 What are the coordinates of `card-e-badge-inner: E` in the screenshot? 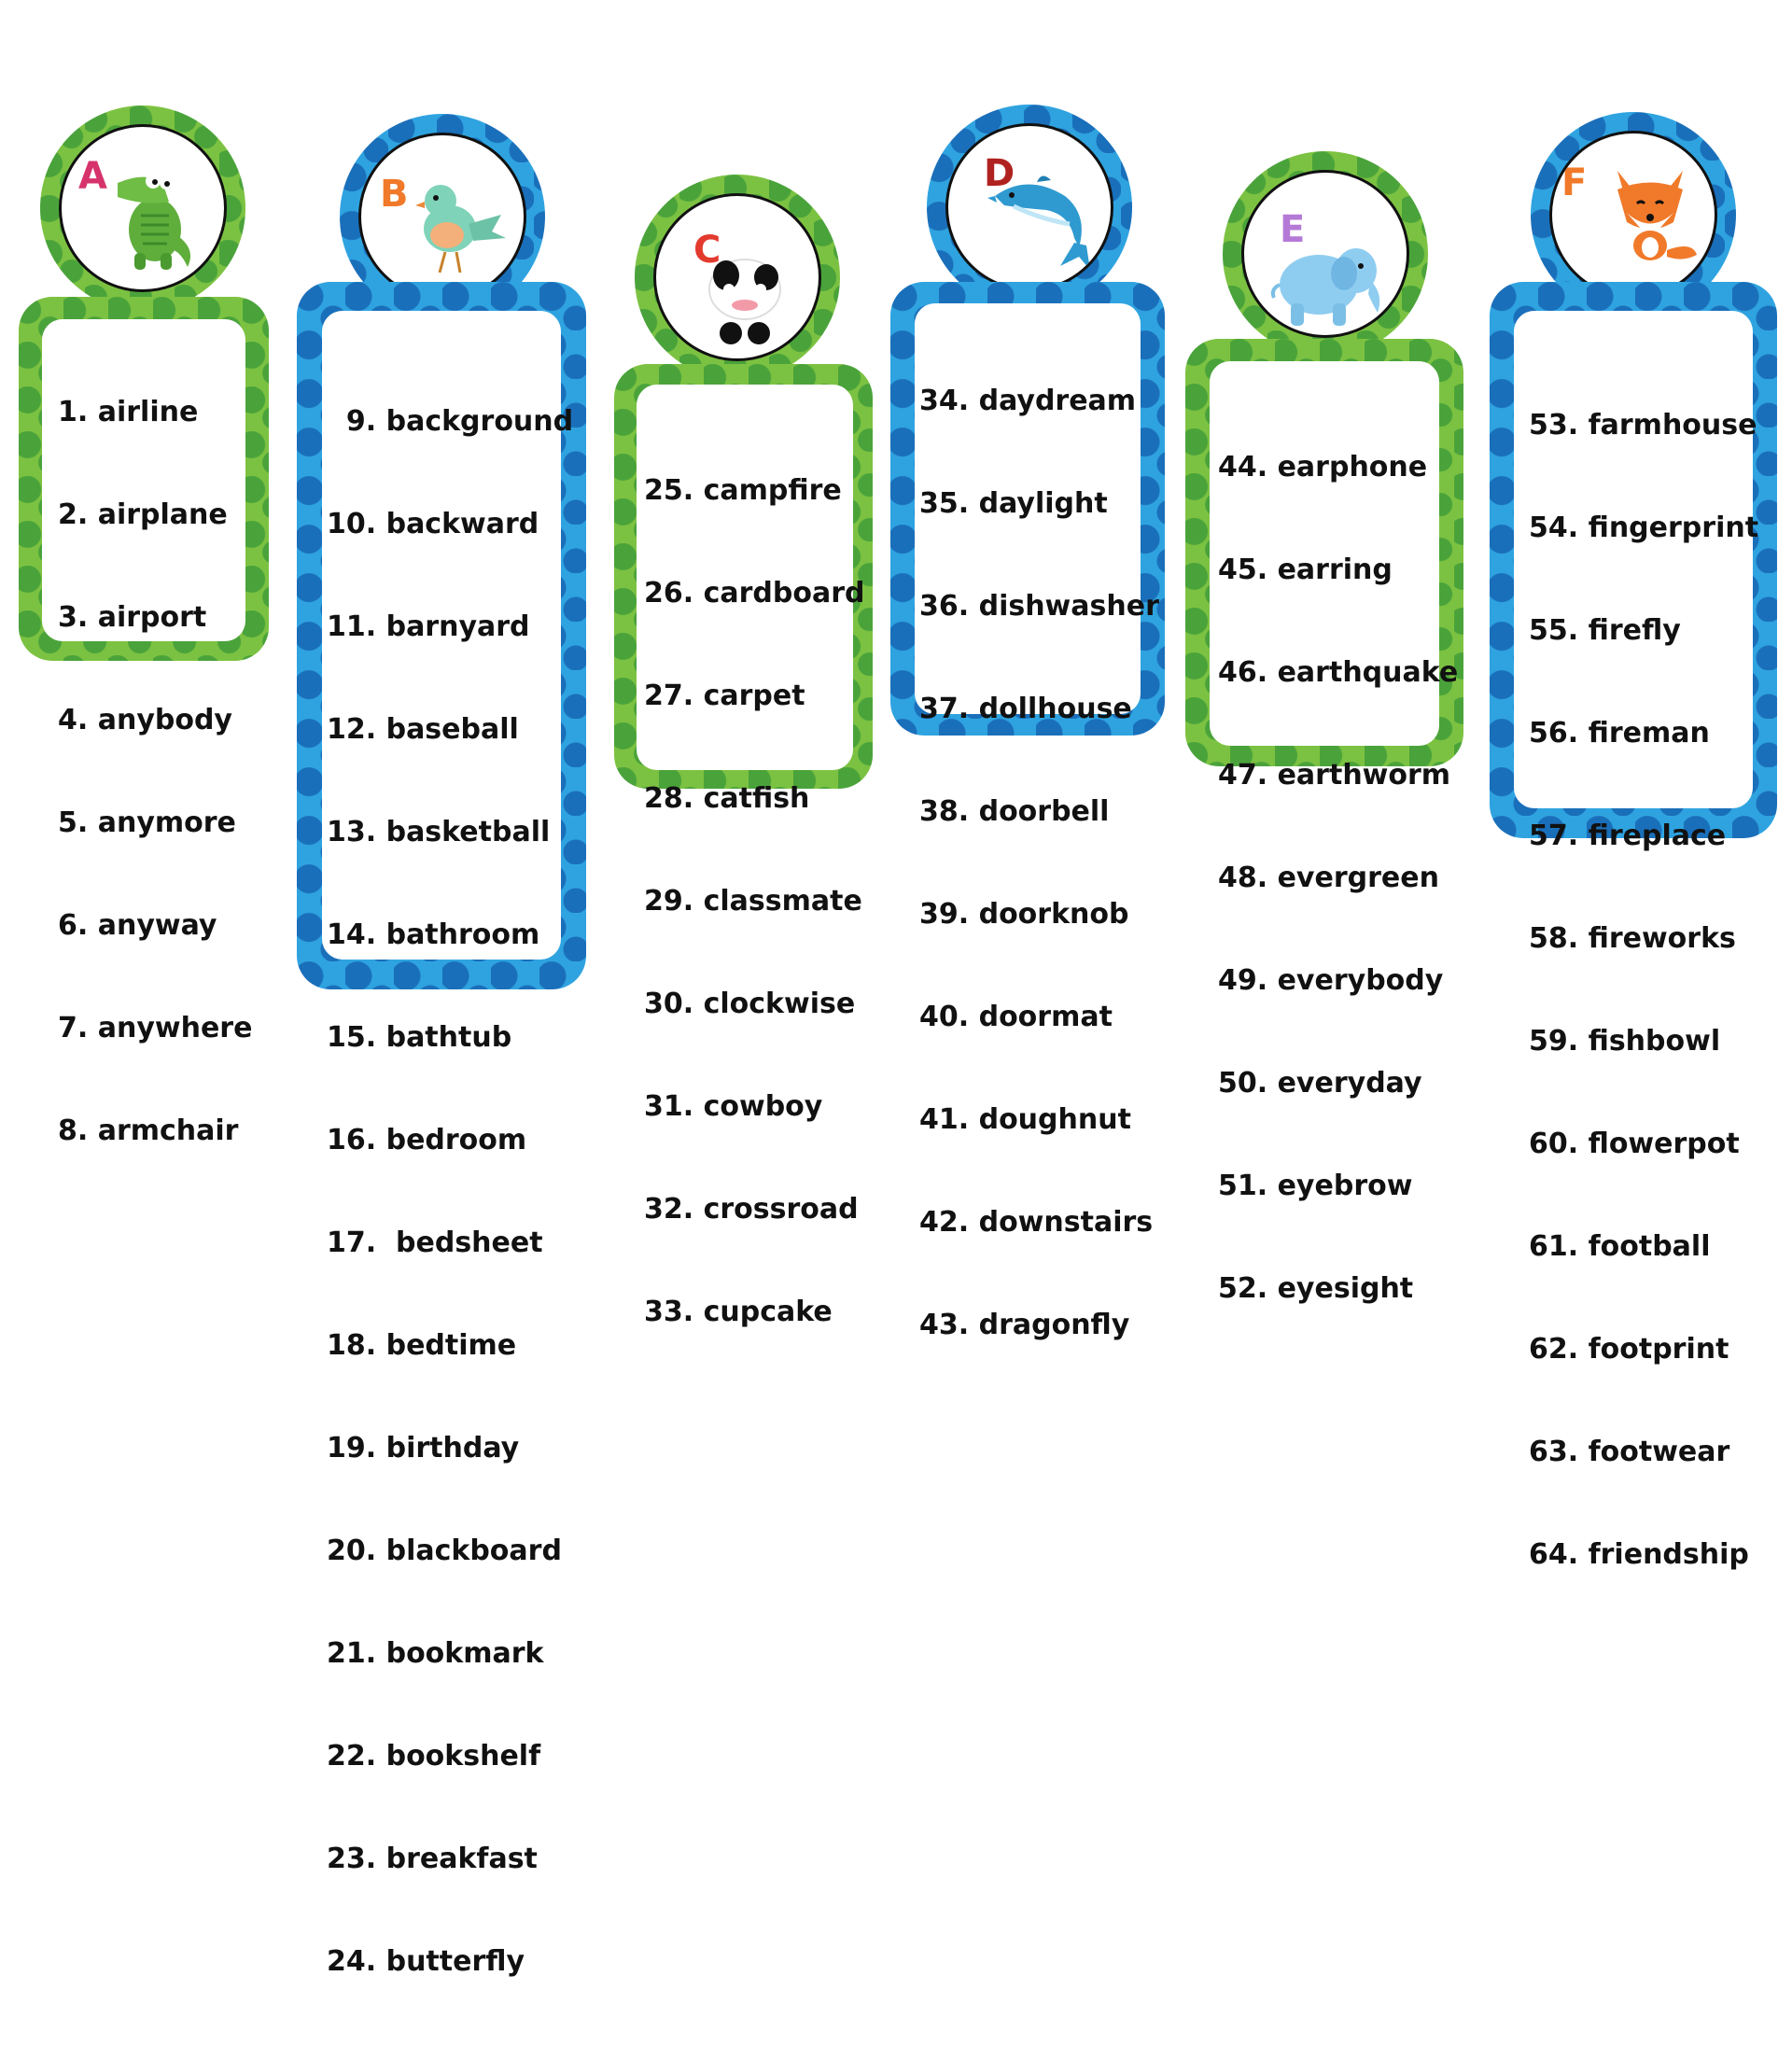 It's located at (1325, 254).